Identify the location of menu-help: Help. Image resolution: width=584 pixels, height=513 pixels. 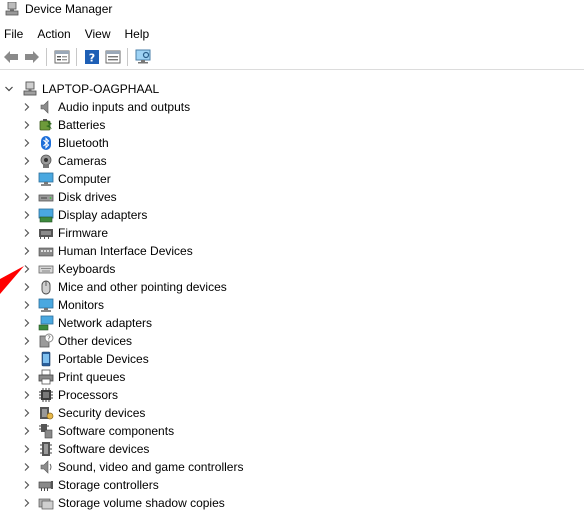
(137, 34).